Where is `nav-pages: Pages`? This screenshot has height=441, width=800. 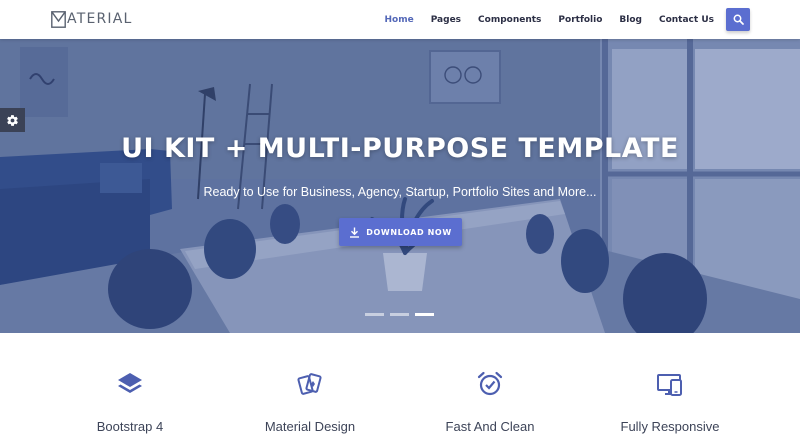 nav-pages: Pages is located at coordinates (446, 20).